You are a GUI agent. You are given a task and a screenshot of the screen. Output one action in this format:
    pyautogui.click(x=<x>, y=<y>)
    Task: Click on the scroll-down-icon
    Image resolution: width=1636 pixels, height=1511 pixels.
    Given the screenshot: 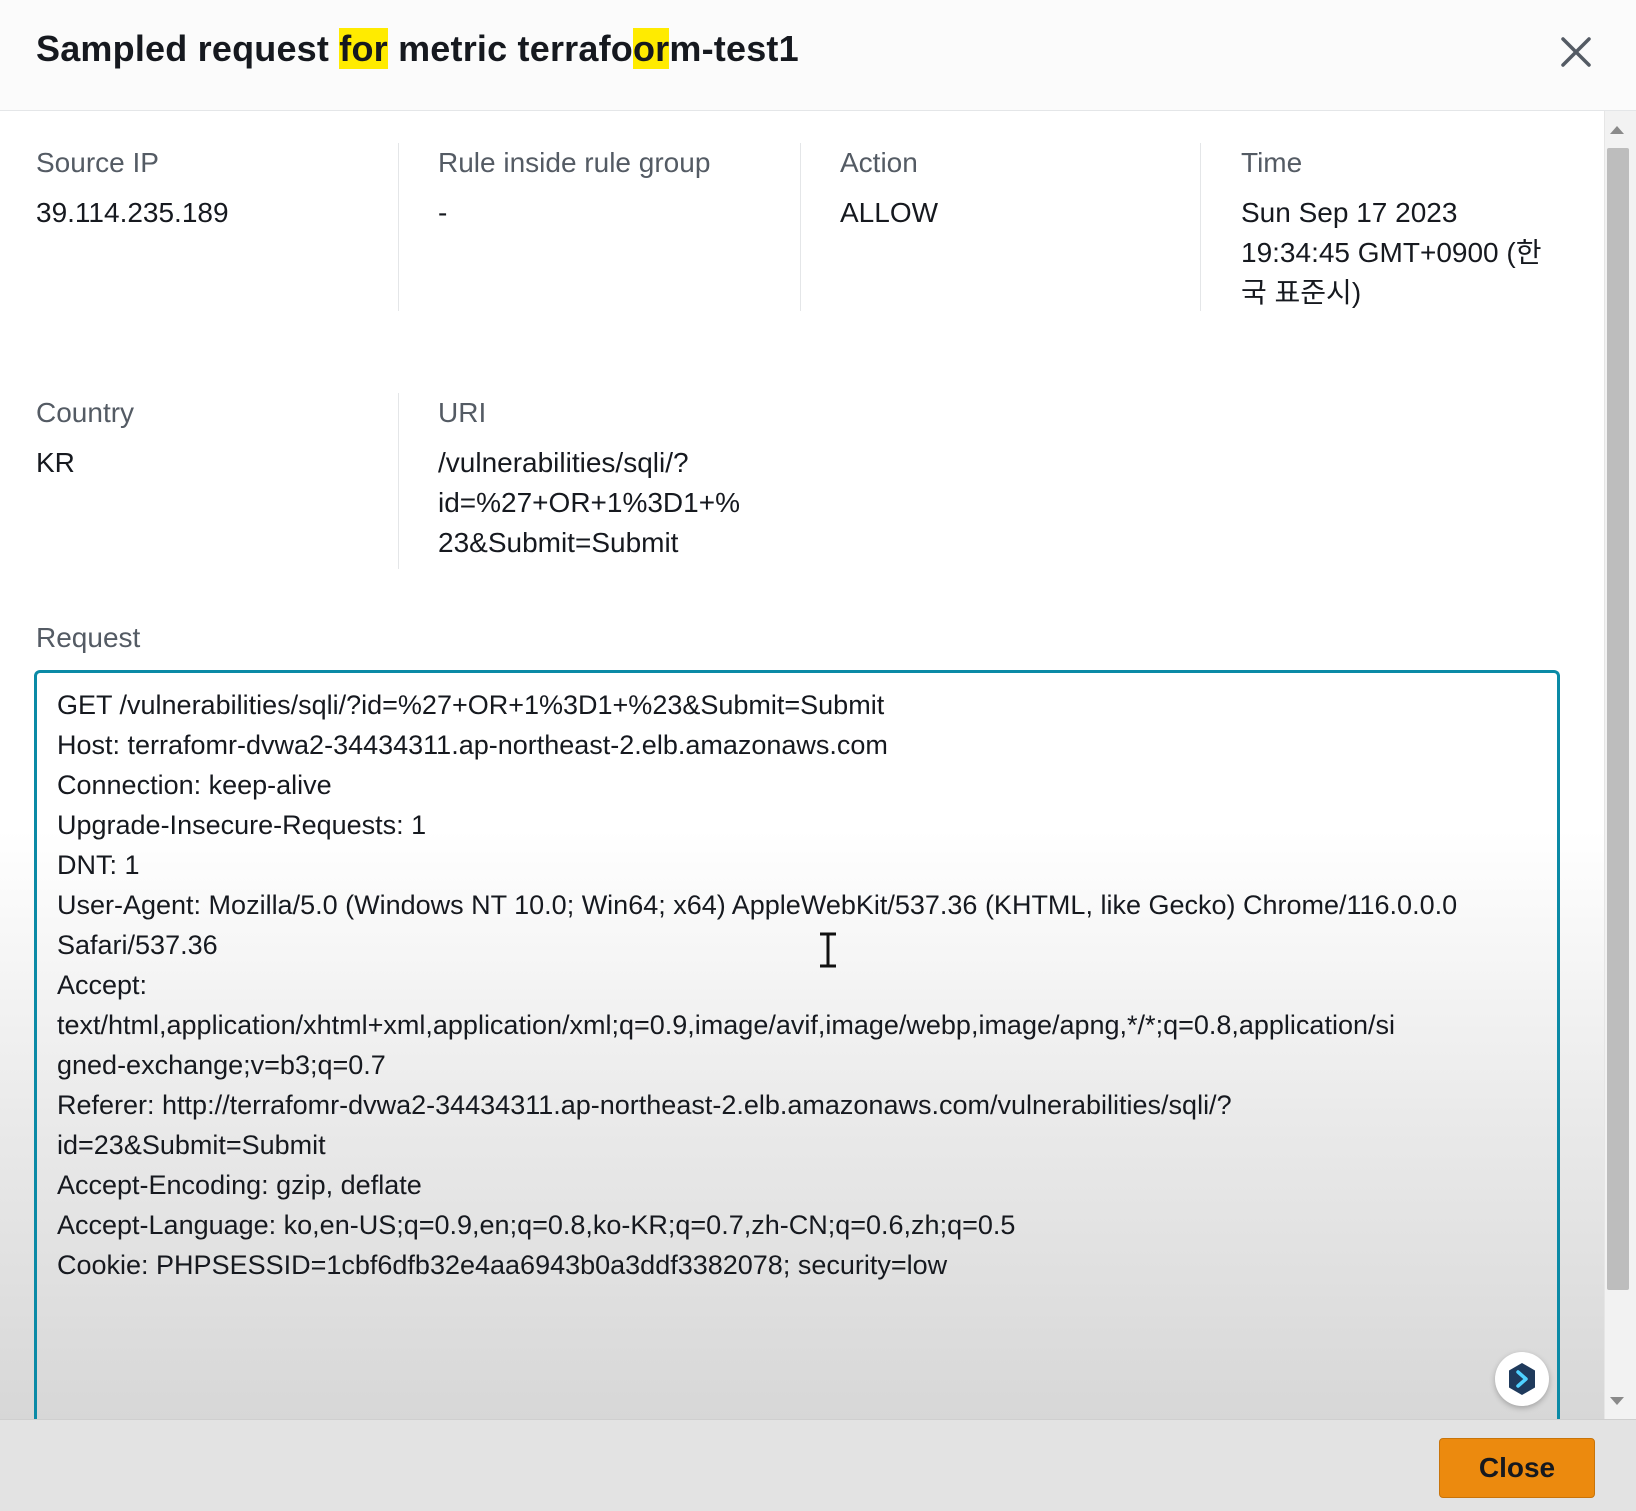 What is the action you would take?
    pyautogui.click(x=1617, y=1401)
    